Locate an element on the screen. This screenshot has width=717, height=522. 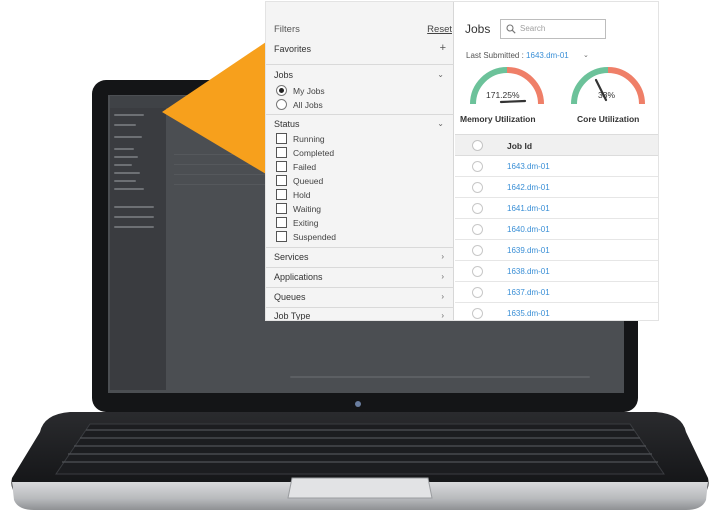
table-row: 1641.dm-01 is located at coordinates (556, 208).